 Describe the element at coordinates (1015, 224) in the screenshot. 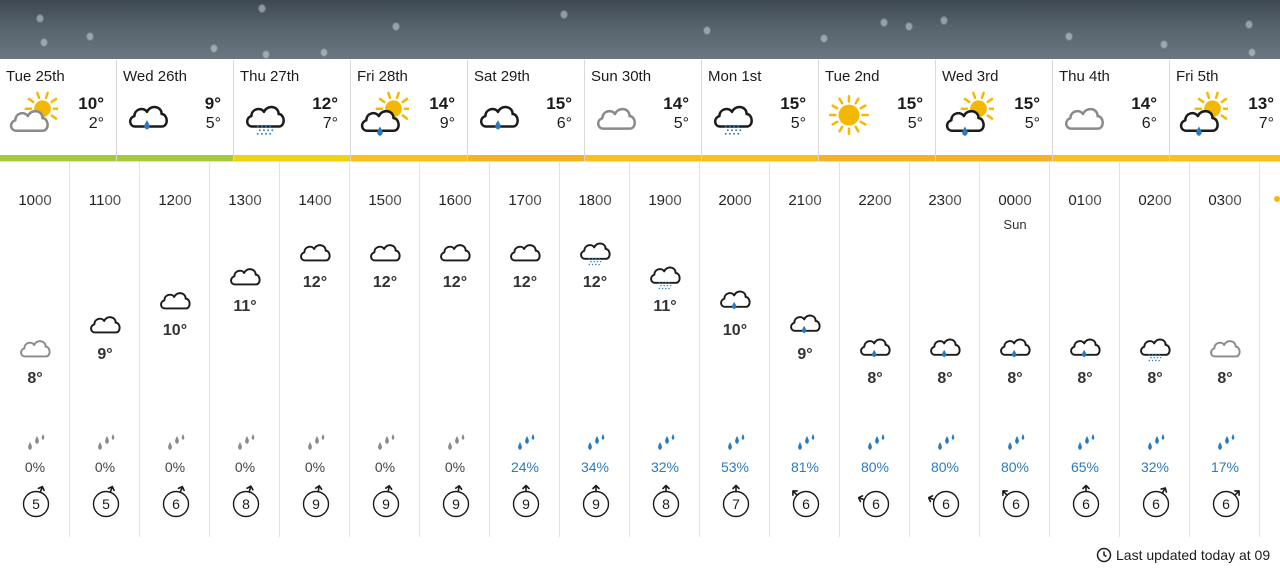

I see `hour-day-label: Sun` at that location.